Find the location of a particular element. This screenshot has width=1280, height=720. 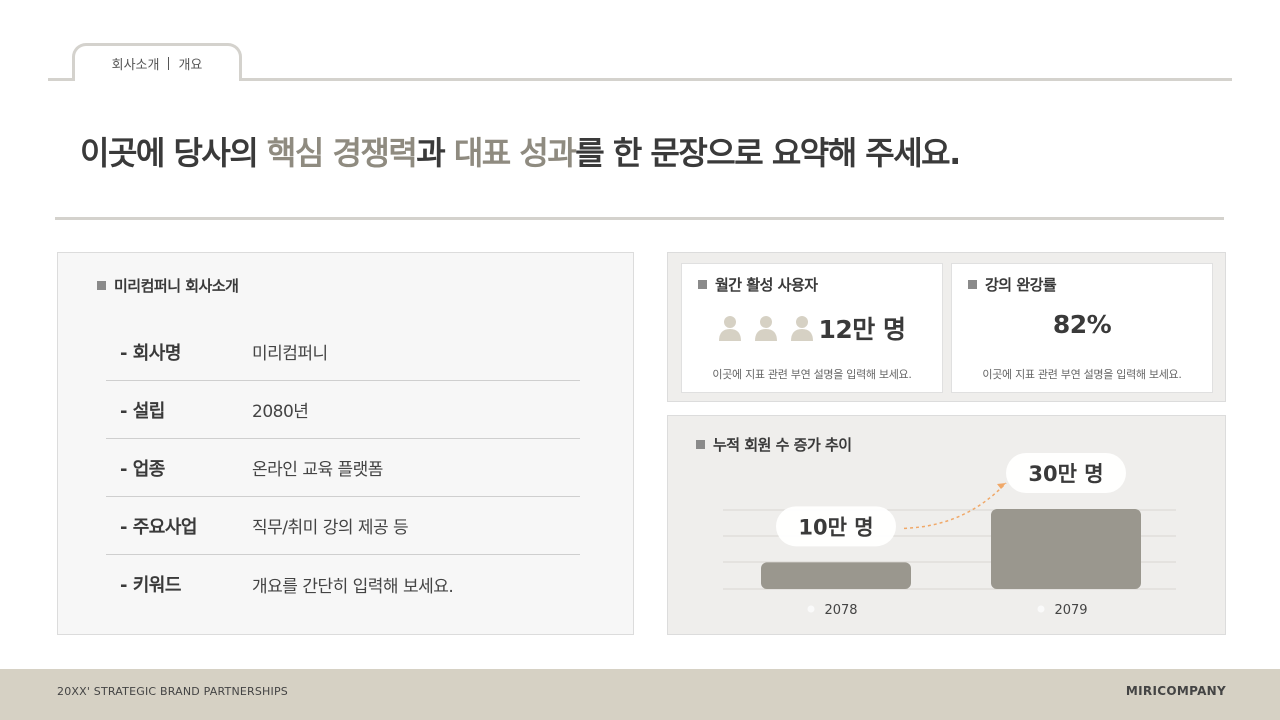

info-row-industry: - 업종 온라인 교육 플랫폼 is located at coordinates (343, 468).